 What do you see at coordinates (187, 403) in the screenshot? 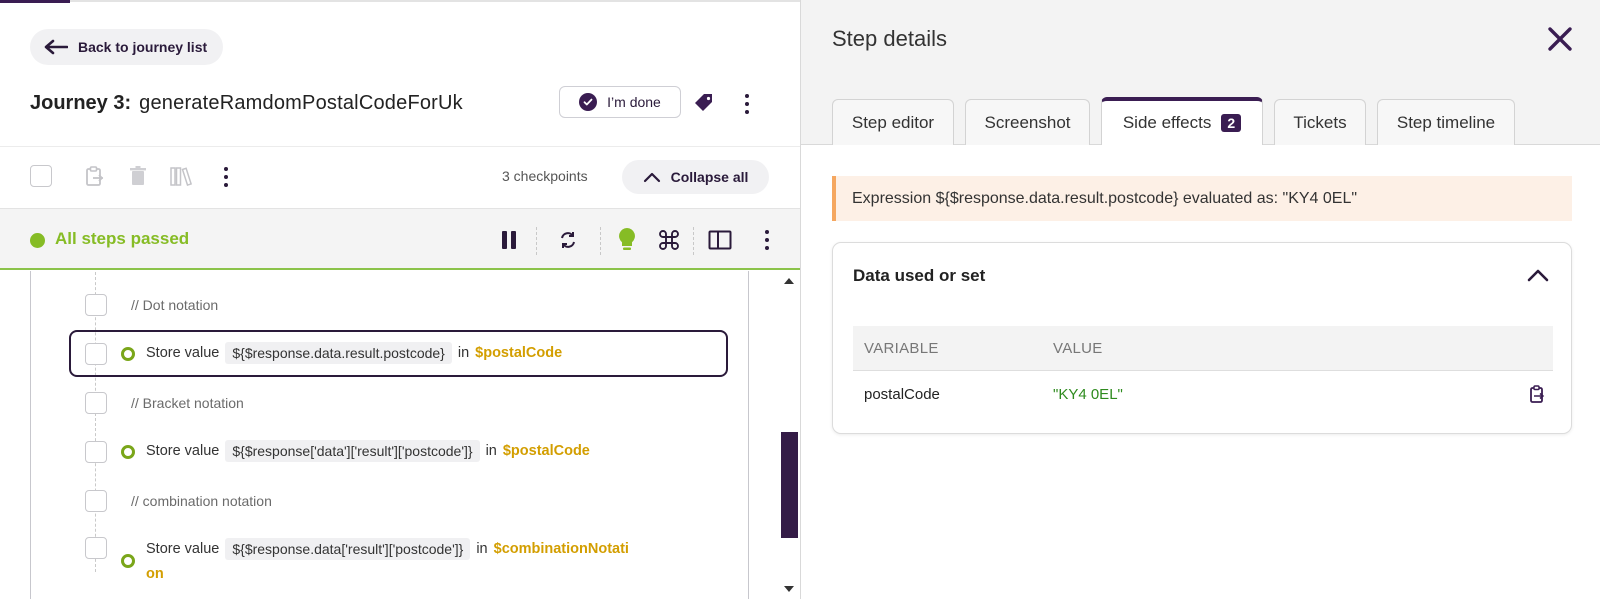
I see `step-comment: // Bracket notation` at bounding box center [187, 403].